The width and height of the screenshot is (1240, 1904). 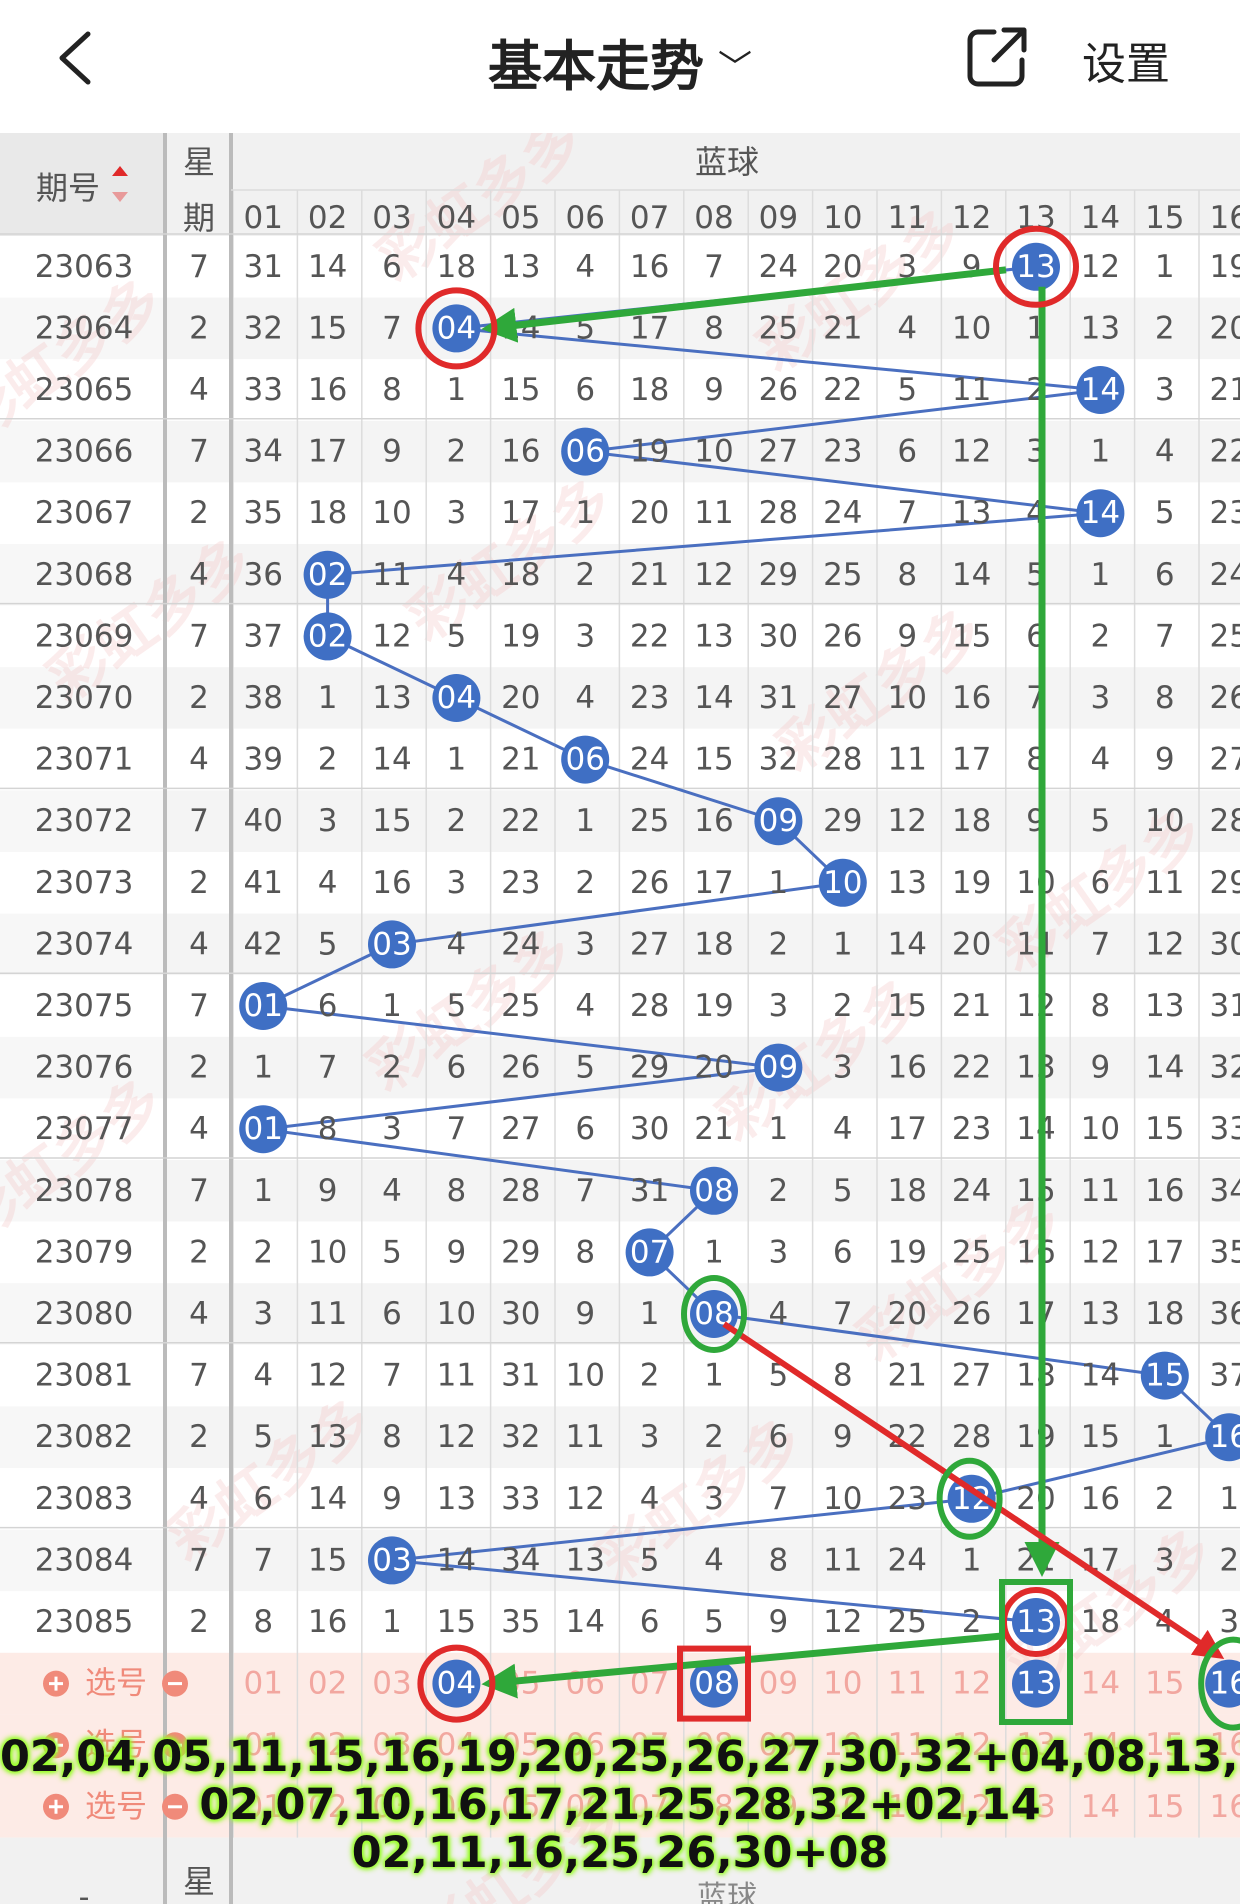 I want to click on miss-count: 29, so click(x=1224, y=883).